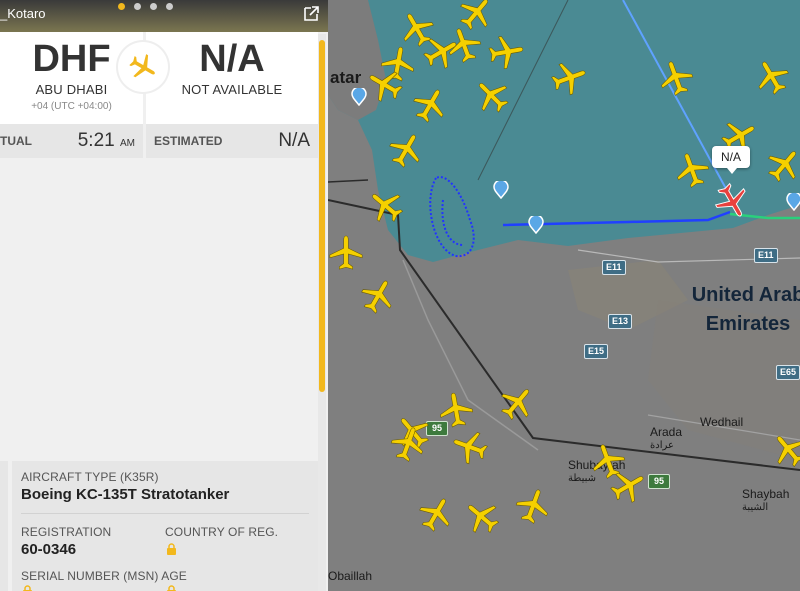 Image resolution: width=800 pixels, height=591 pixels. What do you see at coordinates (788, 372) in the screenshot?
I see `road-shield-e65: E65` at bounding box center [788, 372].